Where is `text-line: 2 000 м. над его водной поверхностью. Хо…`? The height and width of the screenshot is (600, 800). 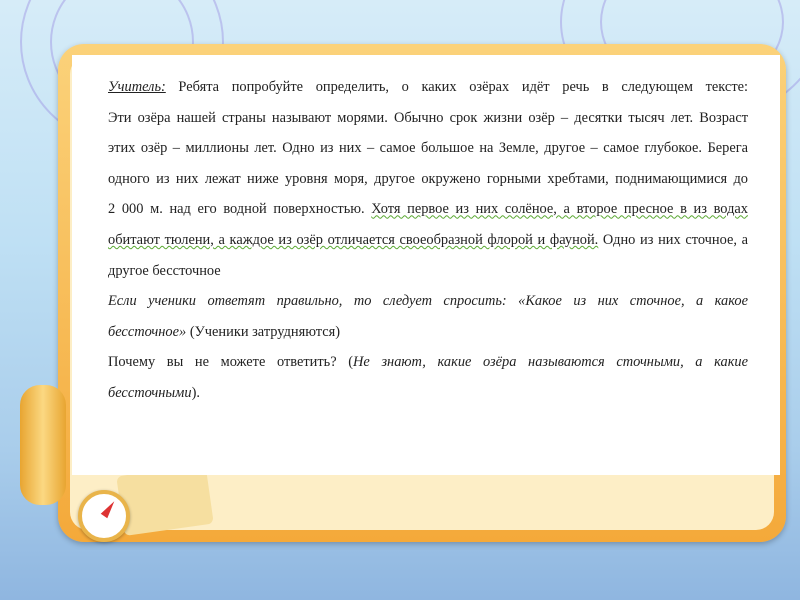 text-line: 2 000 м. над его водной поверхностью. Хо… is located at coordinates (428, 213).